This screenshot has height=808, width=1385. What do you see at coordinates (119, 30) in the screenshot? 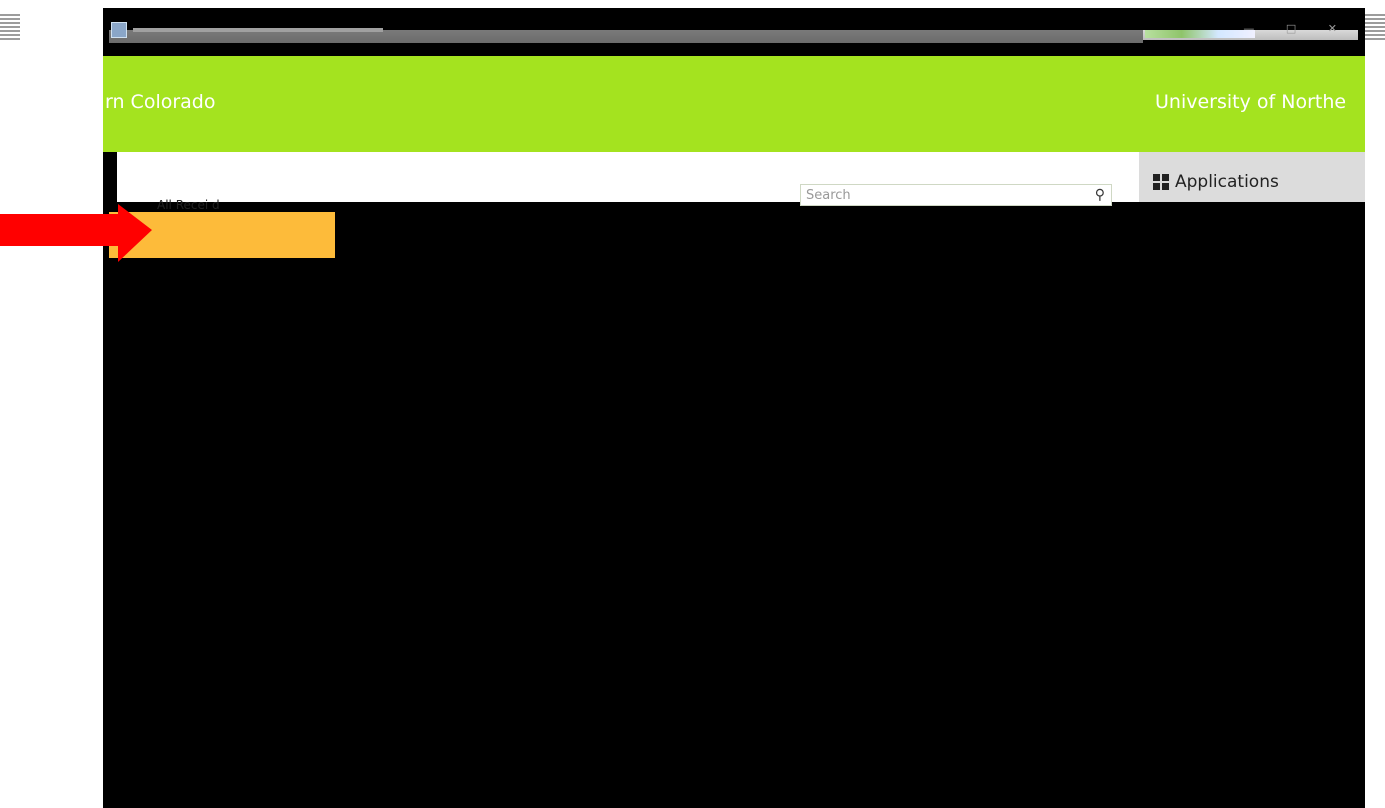
I see `app-icon` at bounding box center [119, 30].